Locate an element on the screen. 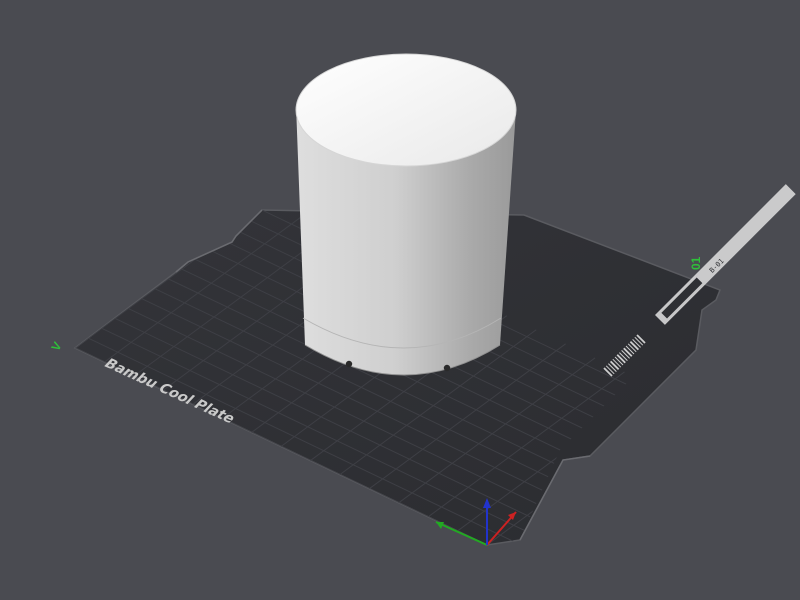 Image resolution: width=800 pixels, height=600 pixels. cylinder-model is located at coordinates (406, 214).